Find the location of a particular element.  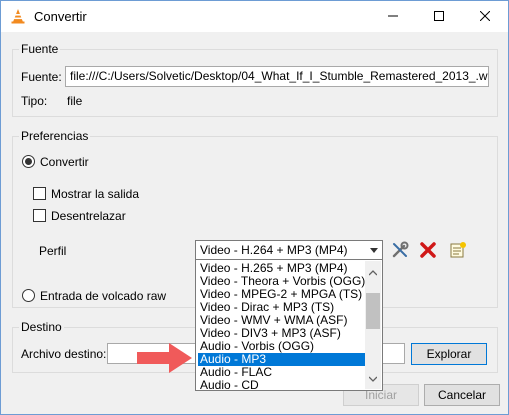

source-type-label: Tipo: is located at coordinates (34, 101).